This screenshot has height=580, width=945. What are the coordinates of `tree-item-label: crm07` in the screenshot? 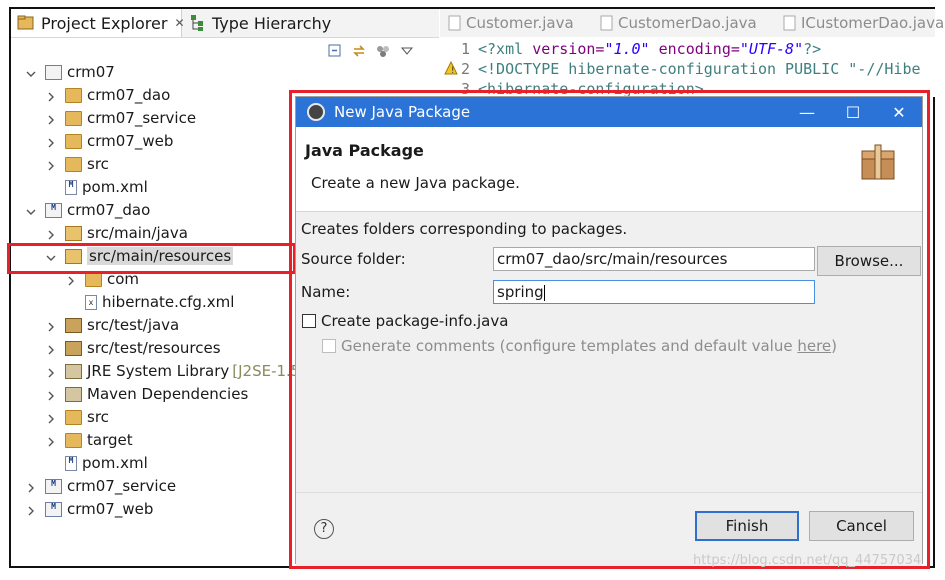 It's located at (91, 72).